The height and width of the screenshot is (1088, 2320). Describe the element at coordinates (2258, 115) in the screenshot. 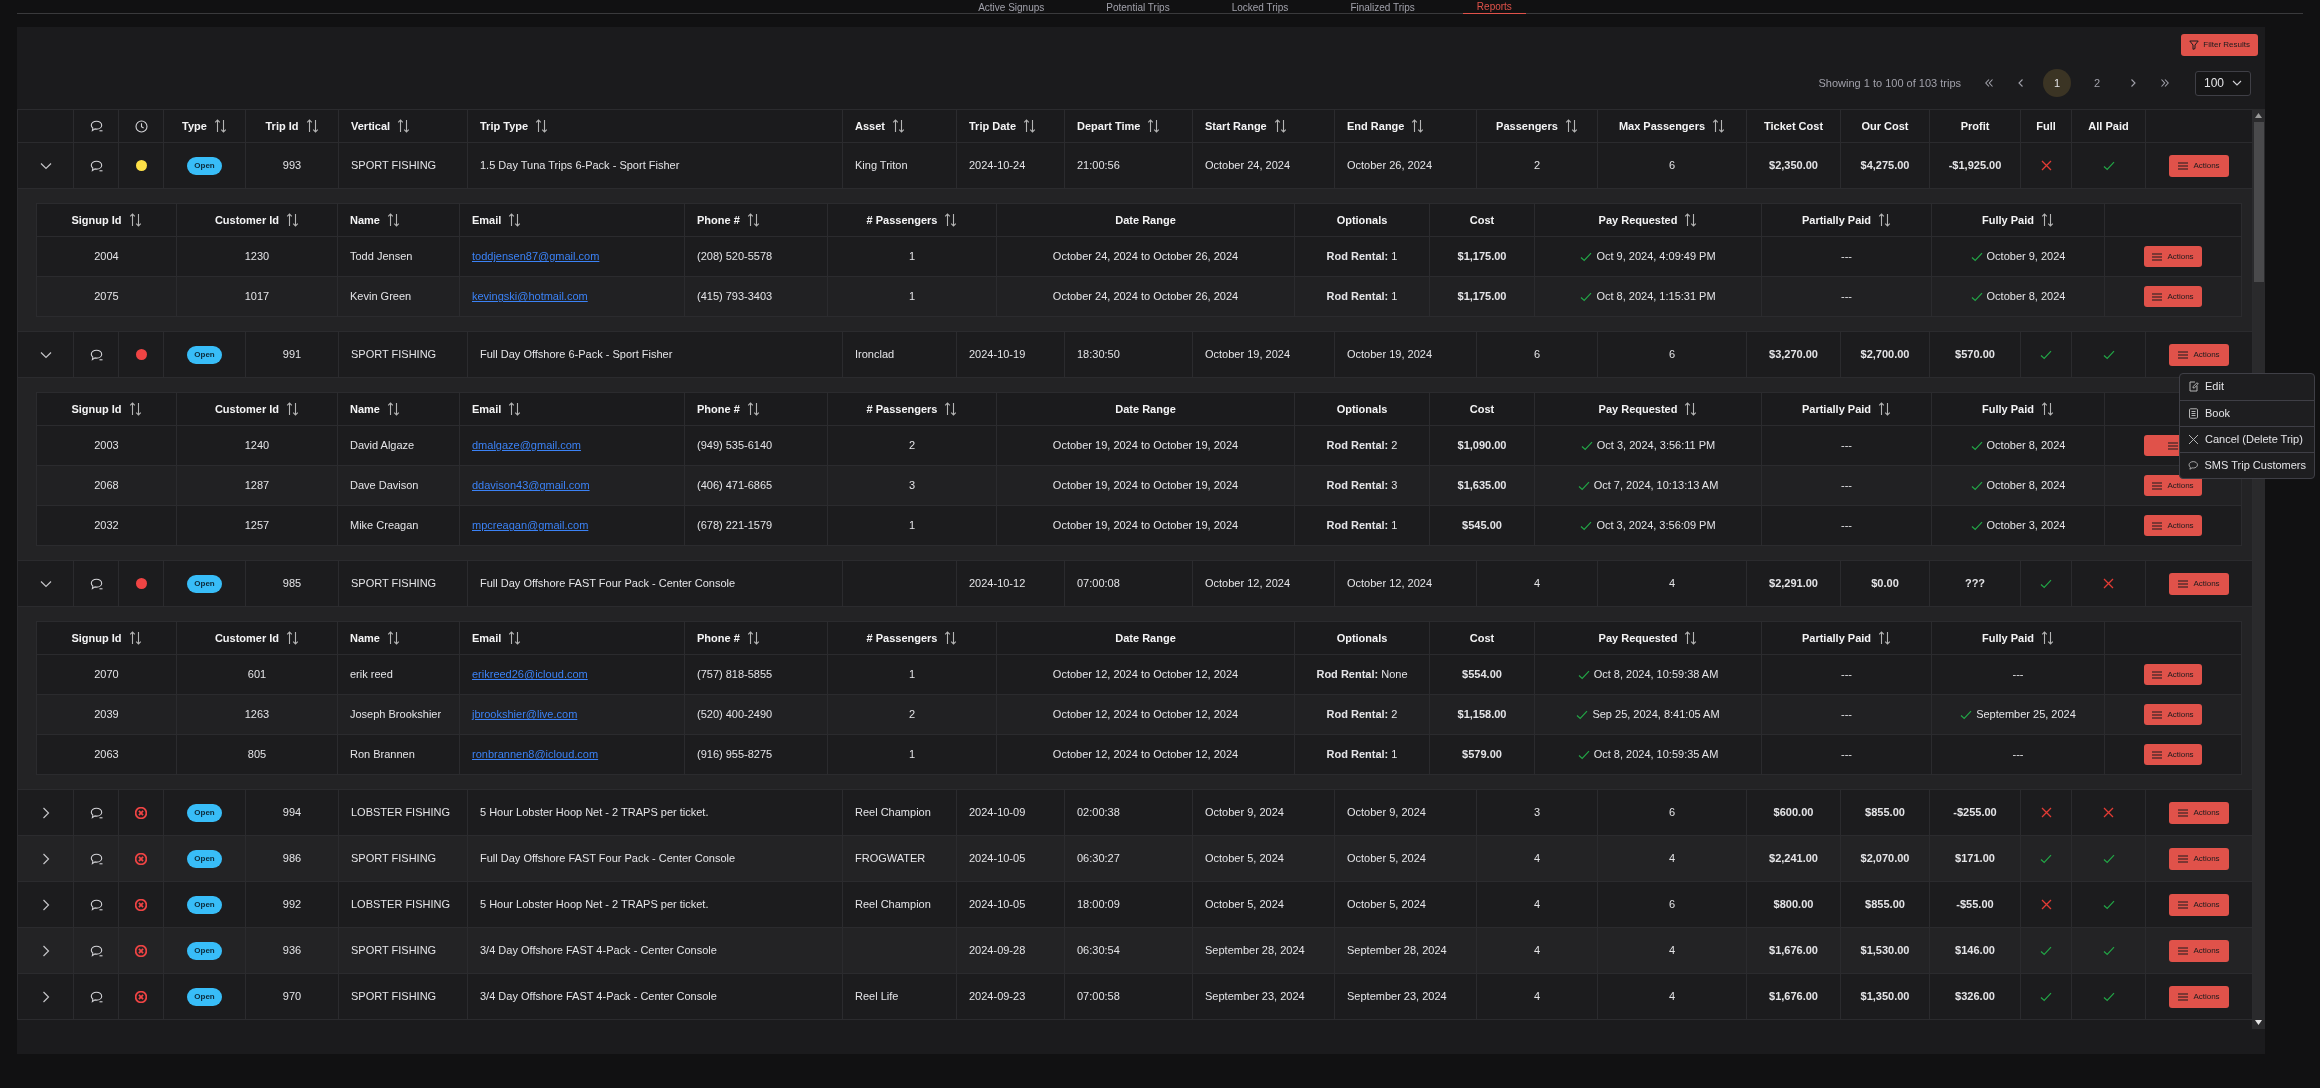

I see `scroll-up-icon` at that location.